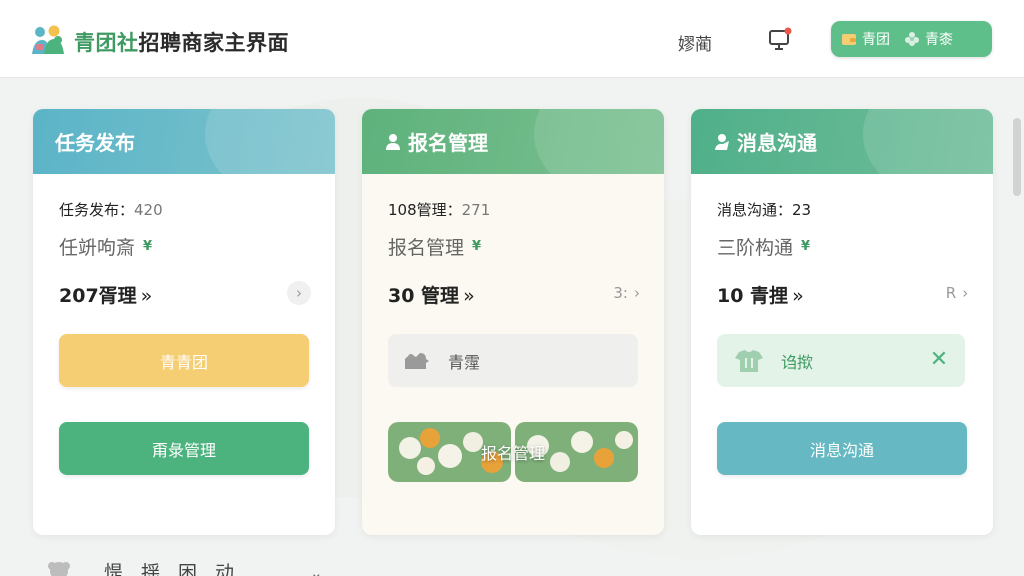 Image resolution: width=1024 pixels, height=576 pixels. What do you see at coordinates (876, 40) in the screenshot?
I see `switch-label-1: 青团` at bounding box center [876, 40].